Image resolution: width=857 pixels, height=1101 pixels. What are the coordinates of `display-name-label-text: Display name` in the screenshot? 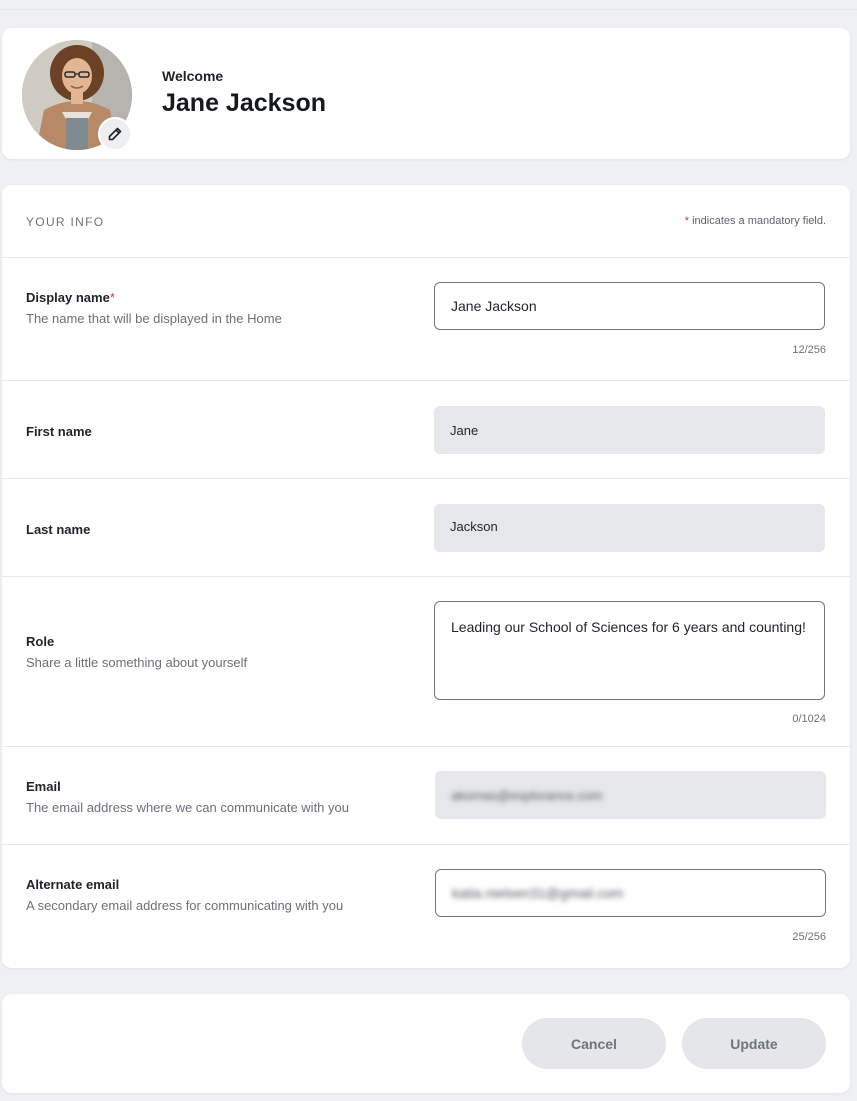 It's located at (68, 297).